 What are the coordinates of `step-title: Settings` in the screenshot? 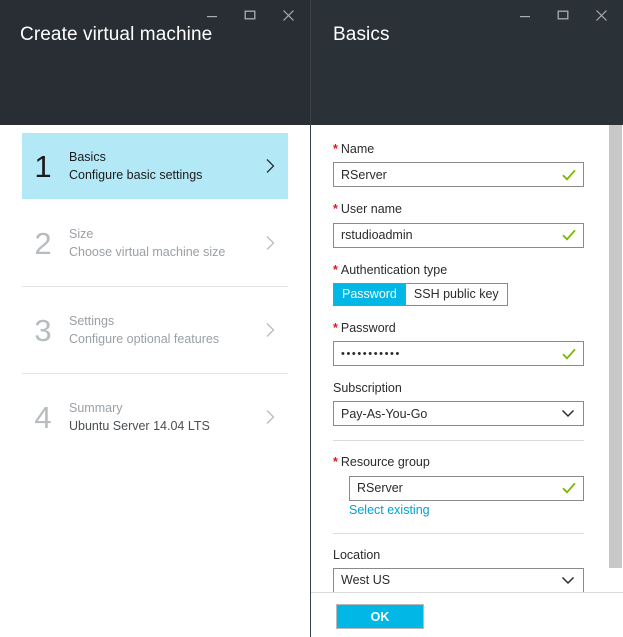 It's located at (92, 320).